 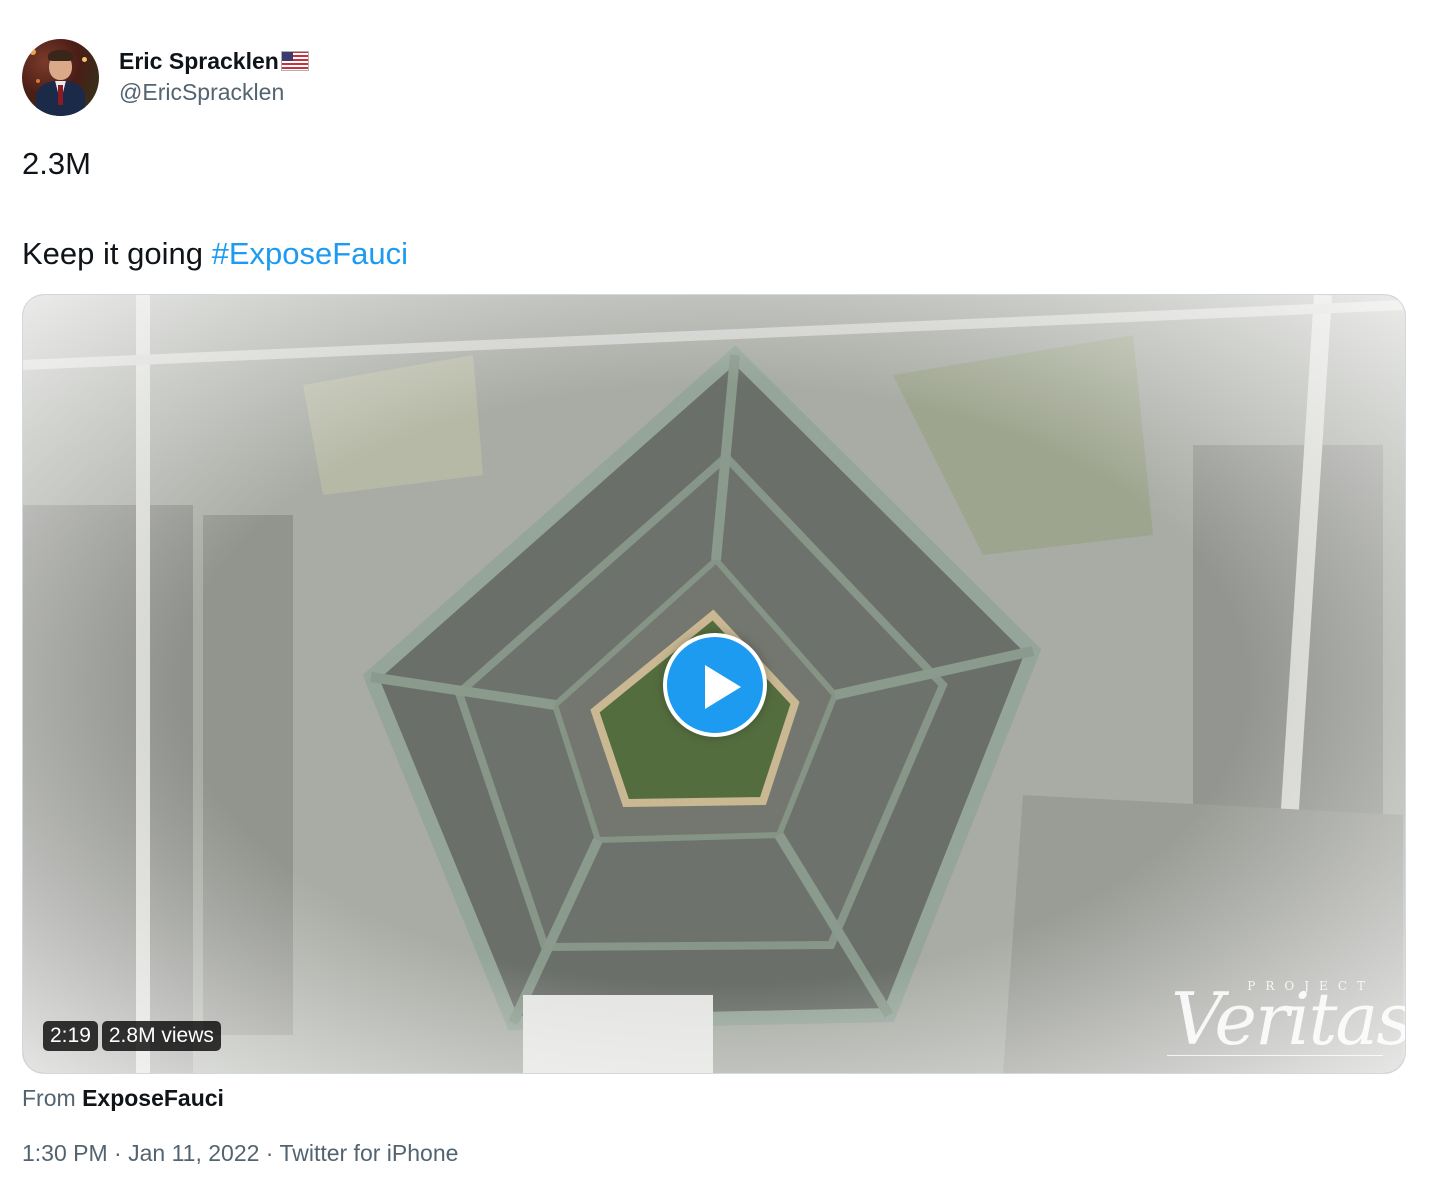 I want to click on project-veritas-watermark: PROJECT Veritas, so click(x=1284, y=1015).